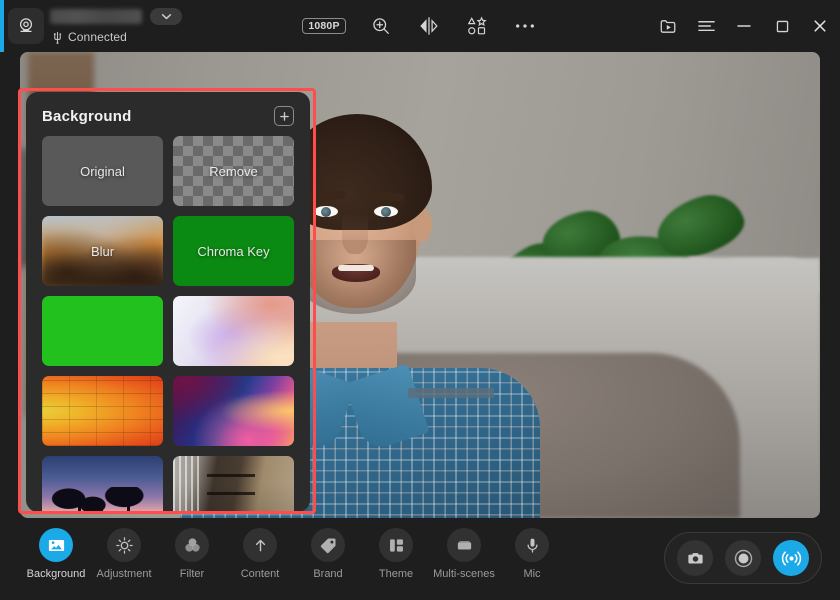 The width and height of the screenshot is (840, 600). Describe the element at coordinates (124, 545) in the screenshot. I see `brightness-icon` at that location.